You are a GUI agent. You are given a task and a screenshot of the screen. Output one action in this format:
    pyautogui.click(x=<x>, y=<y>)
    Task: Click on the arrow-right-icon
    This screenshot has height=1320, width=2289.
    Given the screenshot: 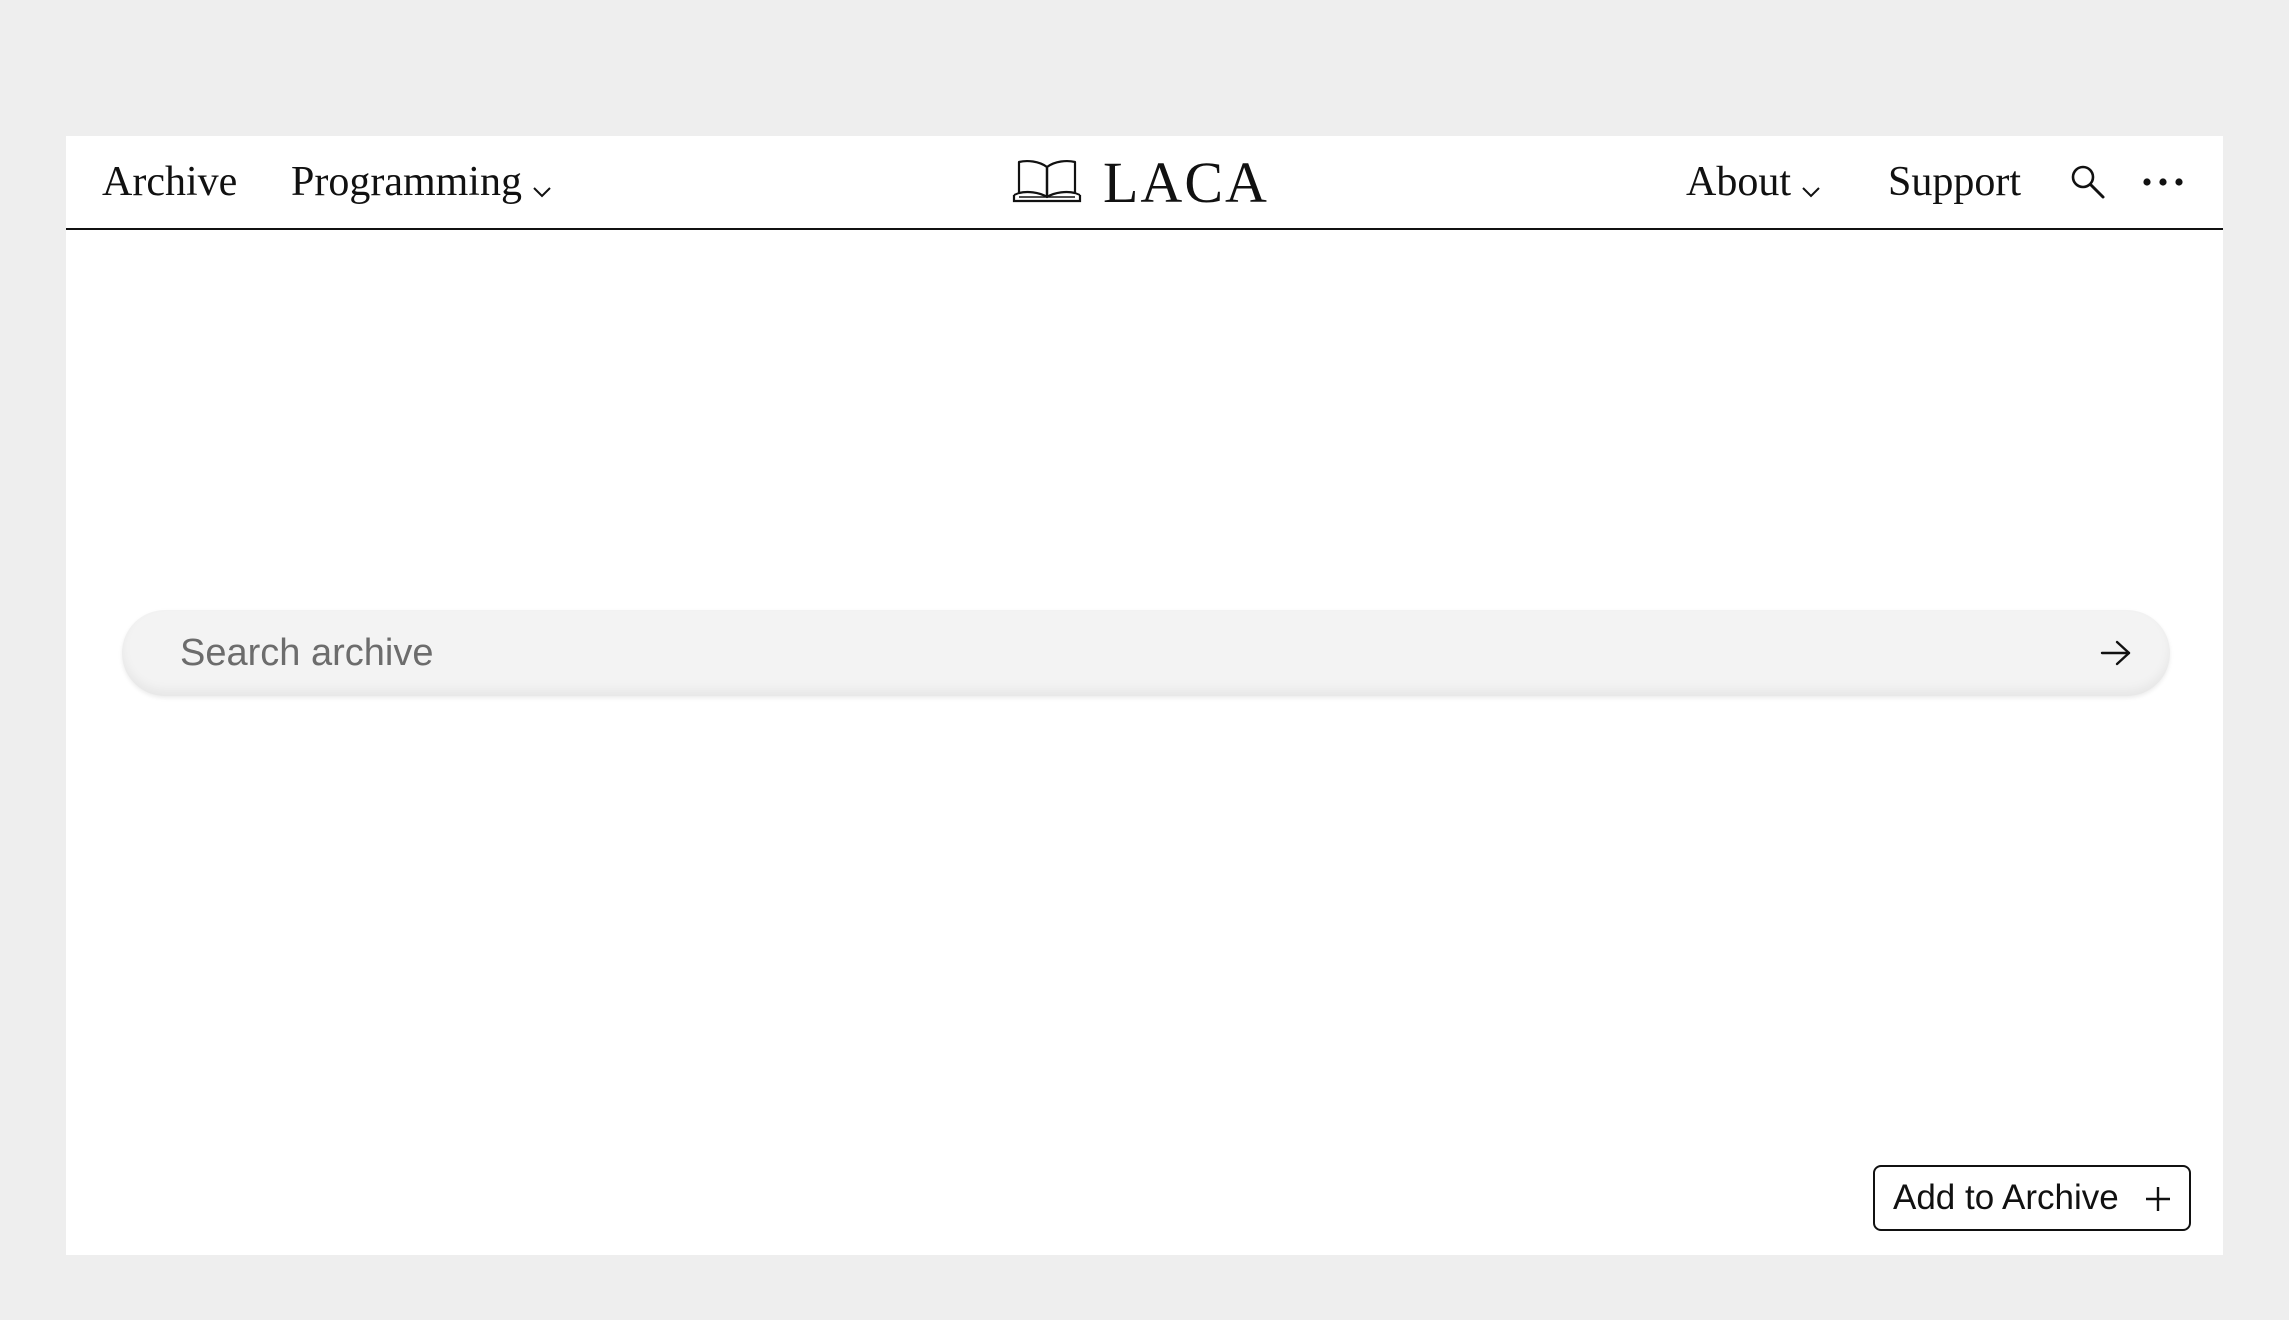 What is the action you would take?
    pyautogui.click(x=2116, y=653)
    